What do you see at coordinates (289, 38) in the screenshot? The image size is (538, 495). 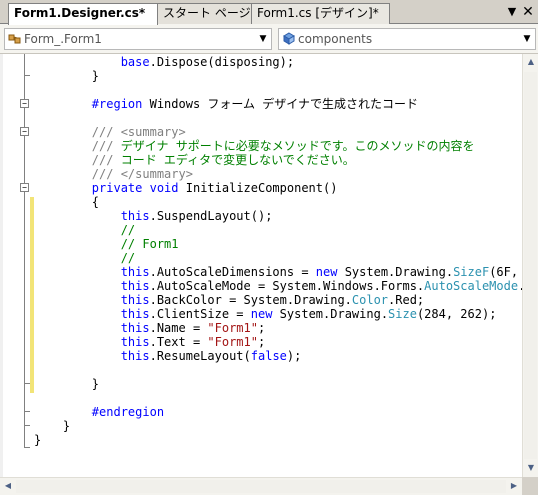 I see `field-icon` at bounding box center [289, 38].